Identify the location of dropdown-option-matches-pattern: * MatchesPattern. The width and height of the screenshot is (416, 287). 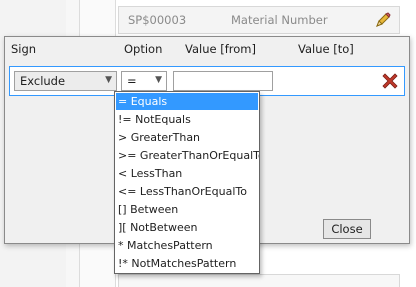
(187, 245).